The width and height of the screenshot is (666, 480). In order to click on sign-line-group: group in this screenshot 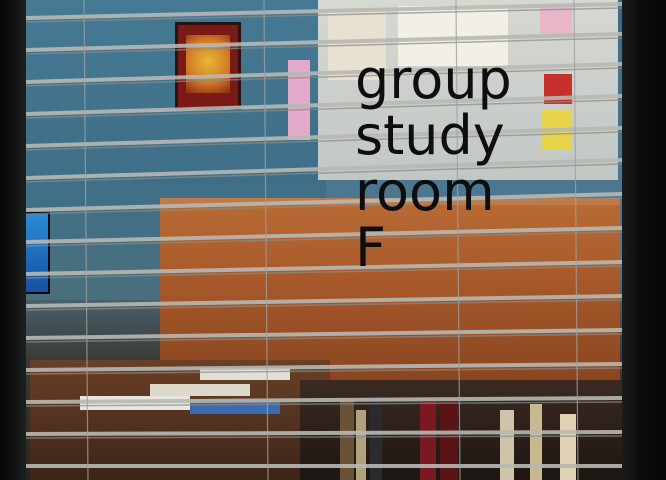, I will do `click(433, 79)`.